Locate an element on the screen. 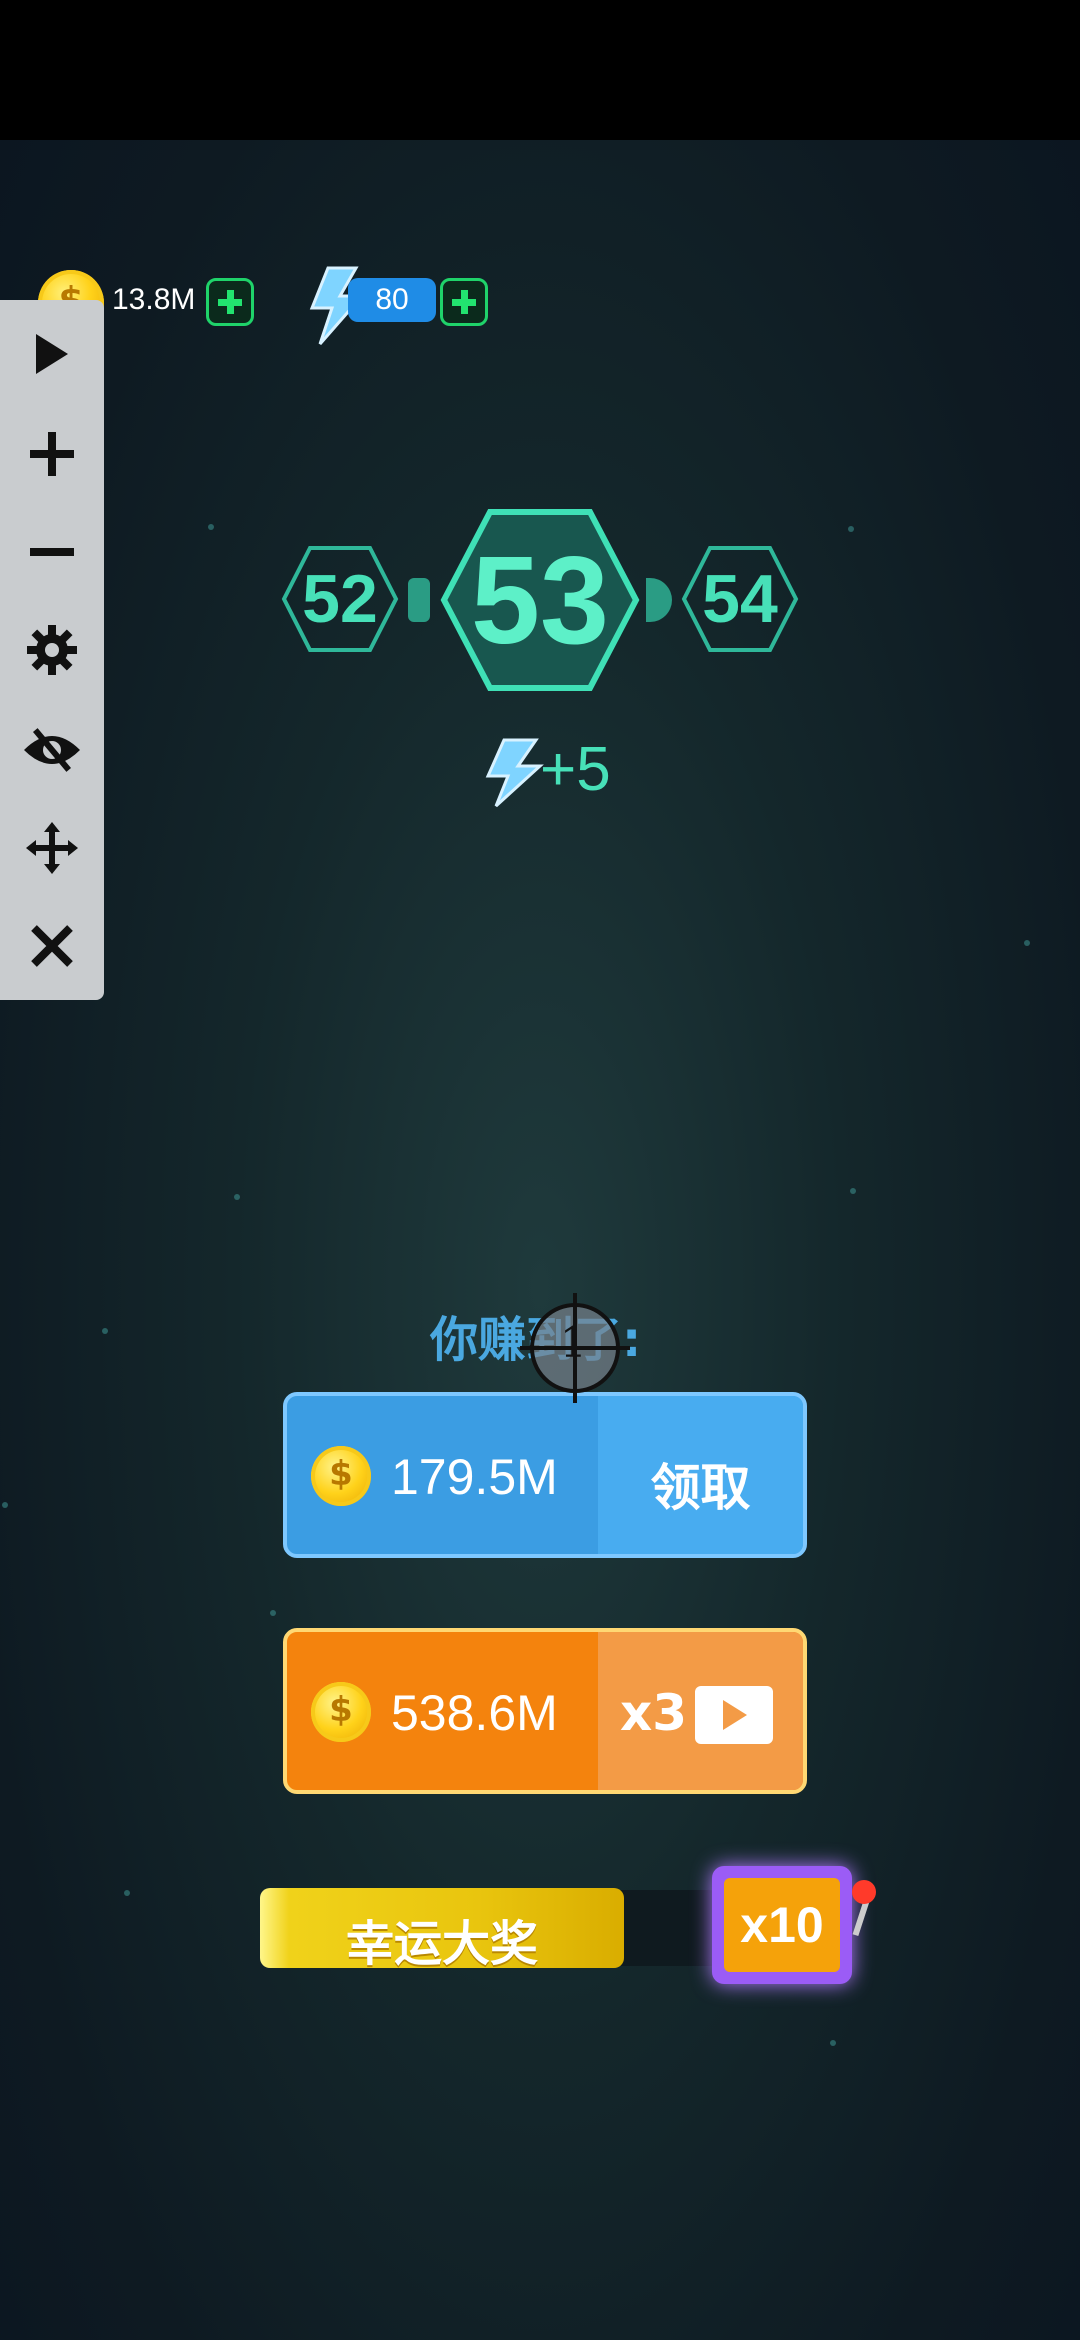  cursor-number: 1 is located at coordinates (573, 1342).